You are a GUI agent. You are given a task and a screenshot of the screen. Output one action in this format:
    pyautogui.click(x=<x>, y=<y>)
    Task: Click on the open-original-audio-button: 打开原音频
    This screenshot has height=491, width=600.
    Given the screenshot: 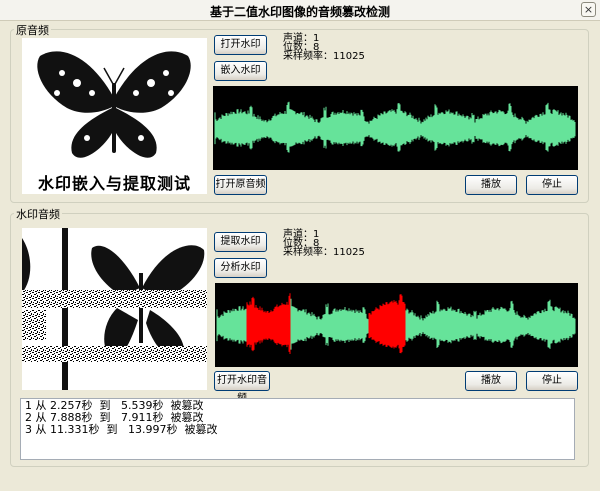 What is the action you would take?
    pyautogui.click(x=240, y=185)
    